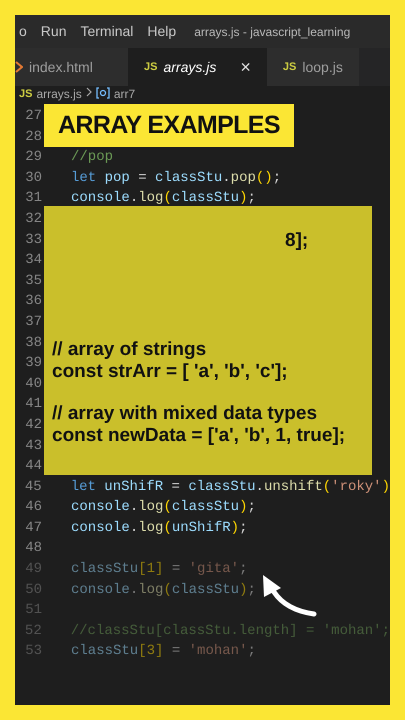  Describe the element at coordinates (33, 446) in the screenshot. I see `line-number: 43` at that location.